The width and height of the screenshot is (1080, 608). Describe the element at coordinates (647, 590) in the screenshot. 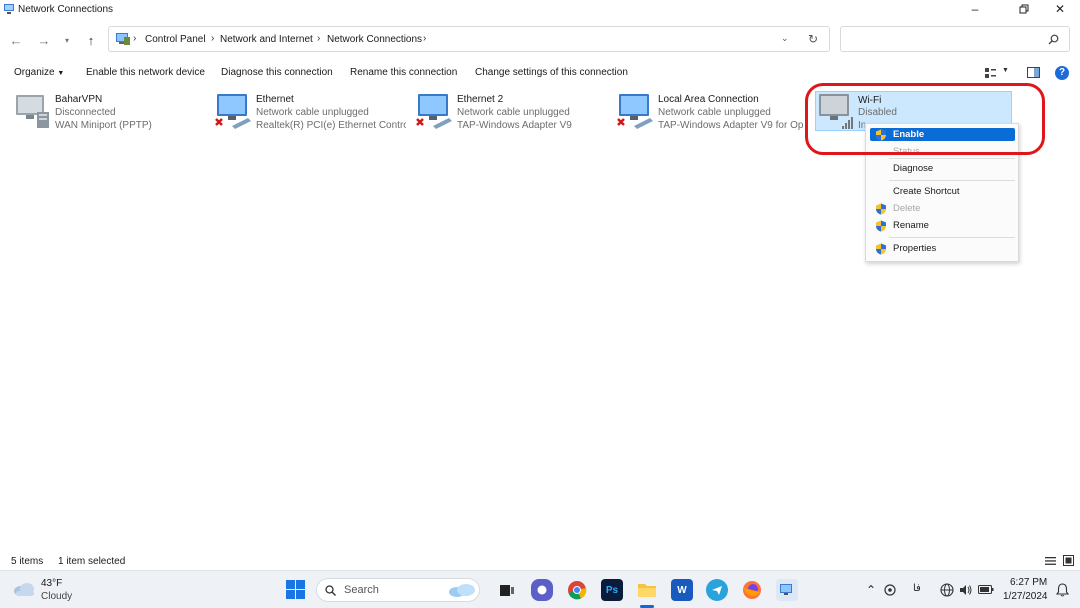

I see `file-explorer-icon` at that location.